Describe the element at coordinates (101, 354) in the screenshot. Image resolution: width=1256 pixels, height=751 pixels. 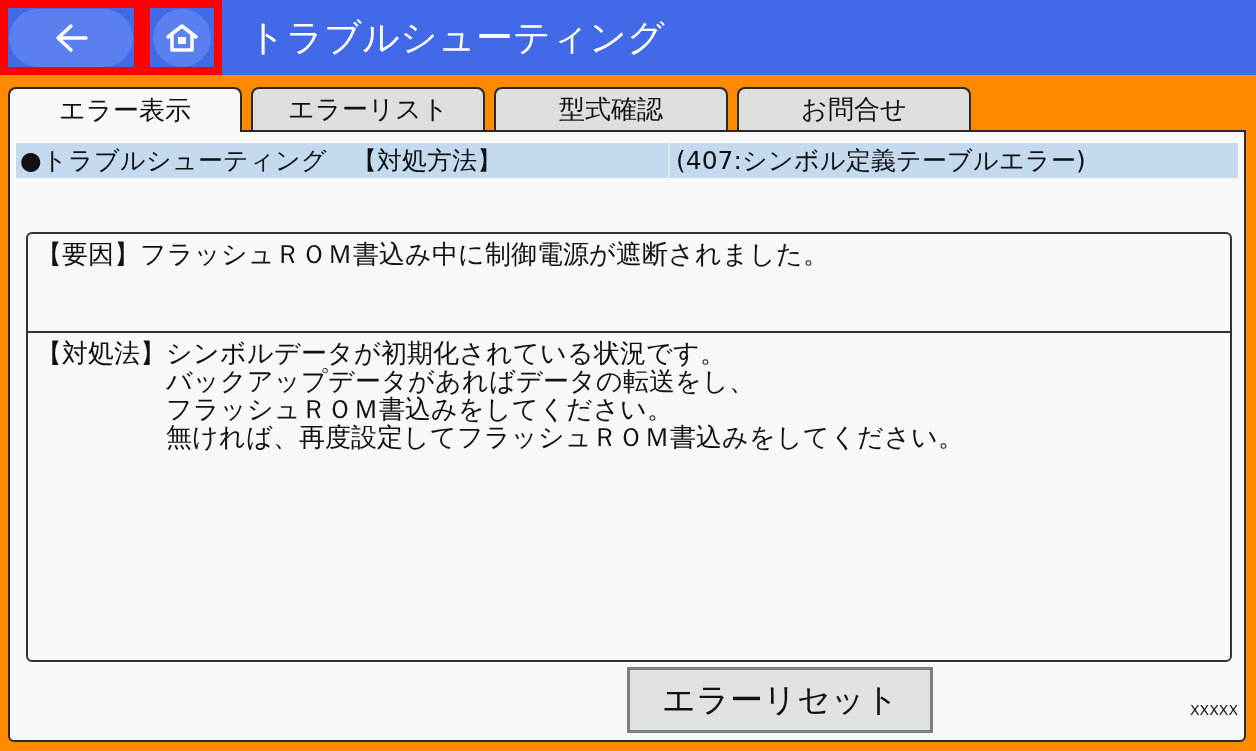
I see `section-label: 【対処法】` at that location.